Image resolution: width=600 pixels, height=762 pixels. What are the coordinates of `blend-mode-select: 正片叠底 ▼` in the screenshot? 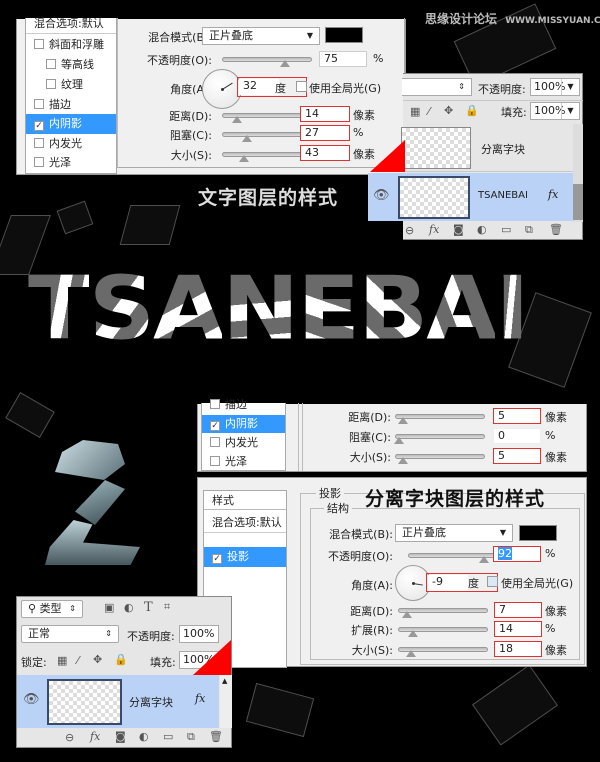 It's located at (454, 533).